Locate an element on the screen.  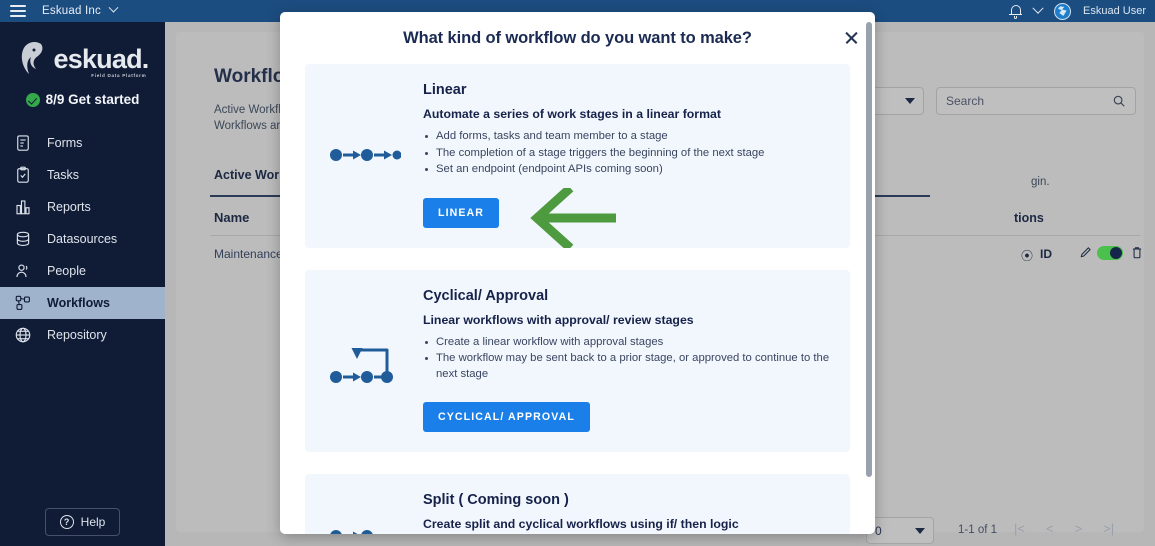
cyclical-approval-button: CYCLICAL/ APPROVAL is located at coordinates (506, 417).